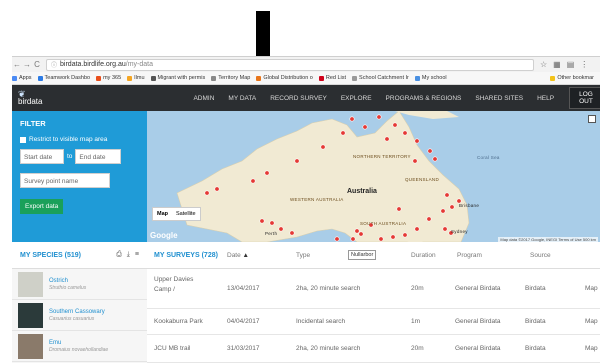  What do you see at coordinates (77, 312) in the screenshot?
I see `species-common-name: Southern Cassowary` at bounding box center [77, 312].